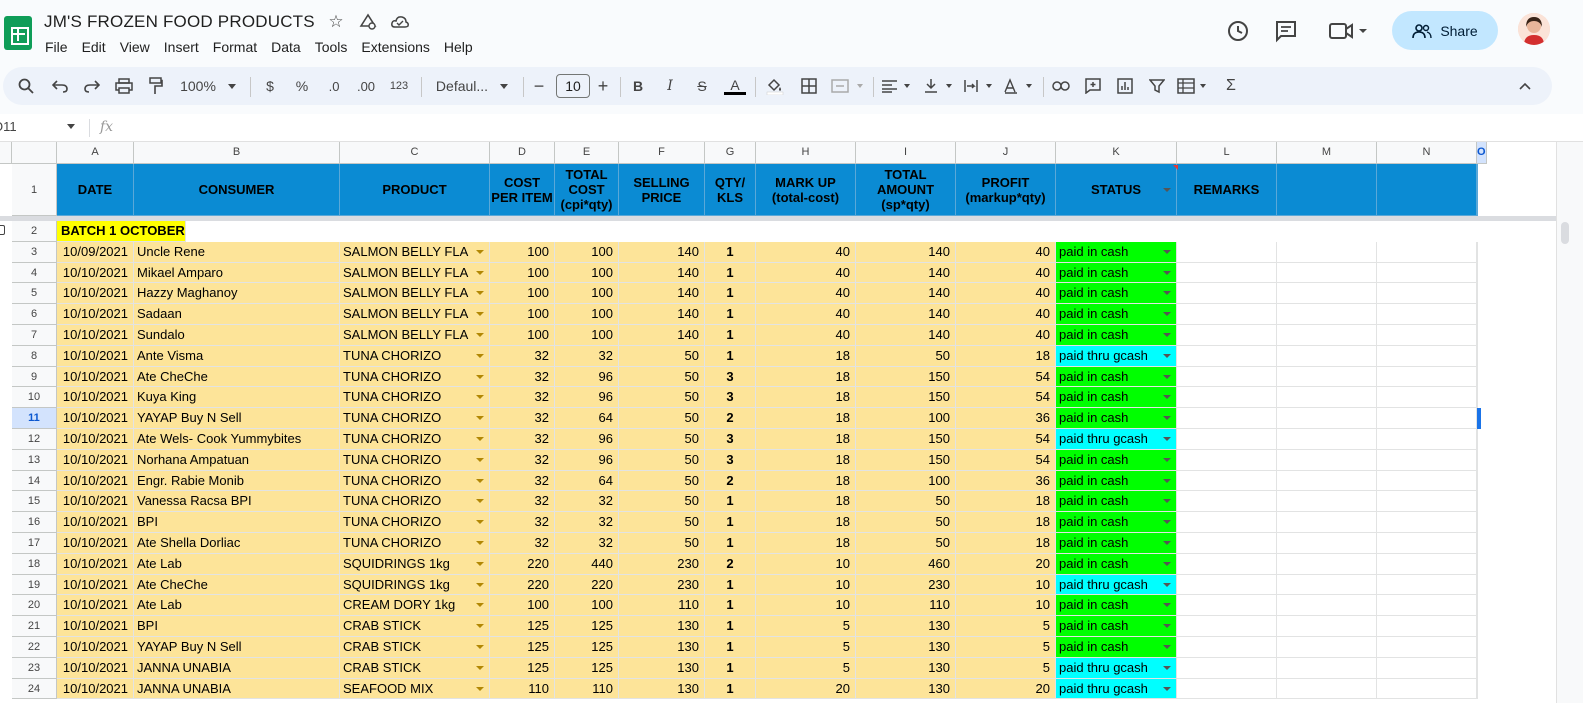 Image resolution: width=1583 pixels, height=703 pixels. I want to click on cell-amount: 100, so click(906, 418).